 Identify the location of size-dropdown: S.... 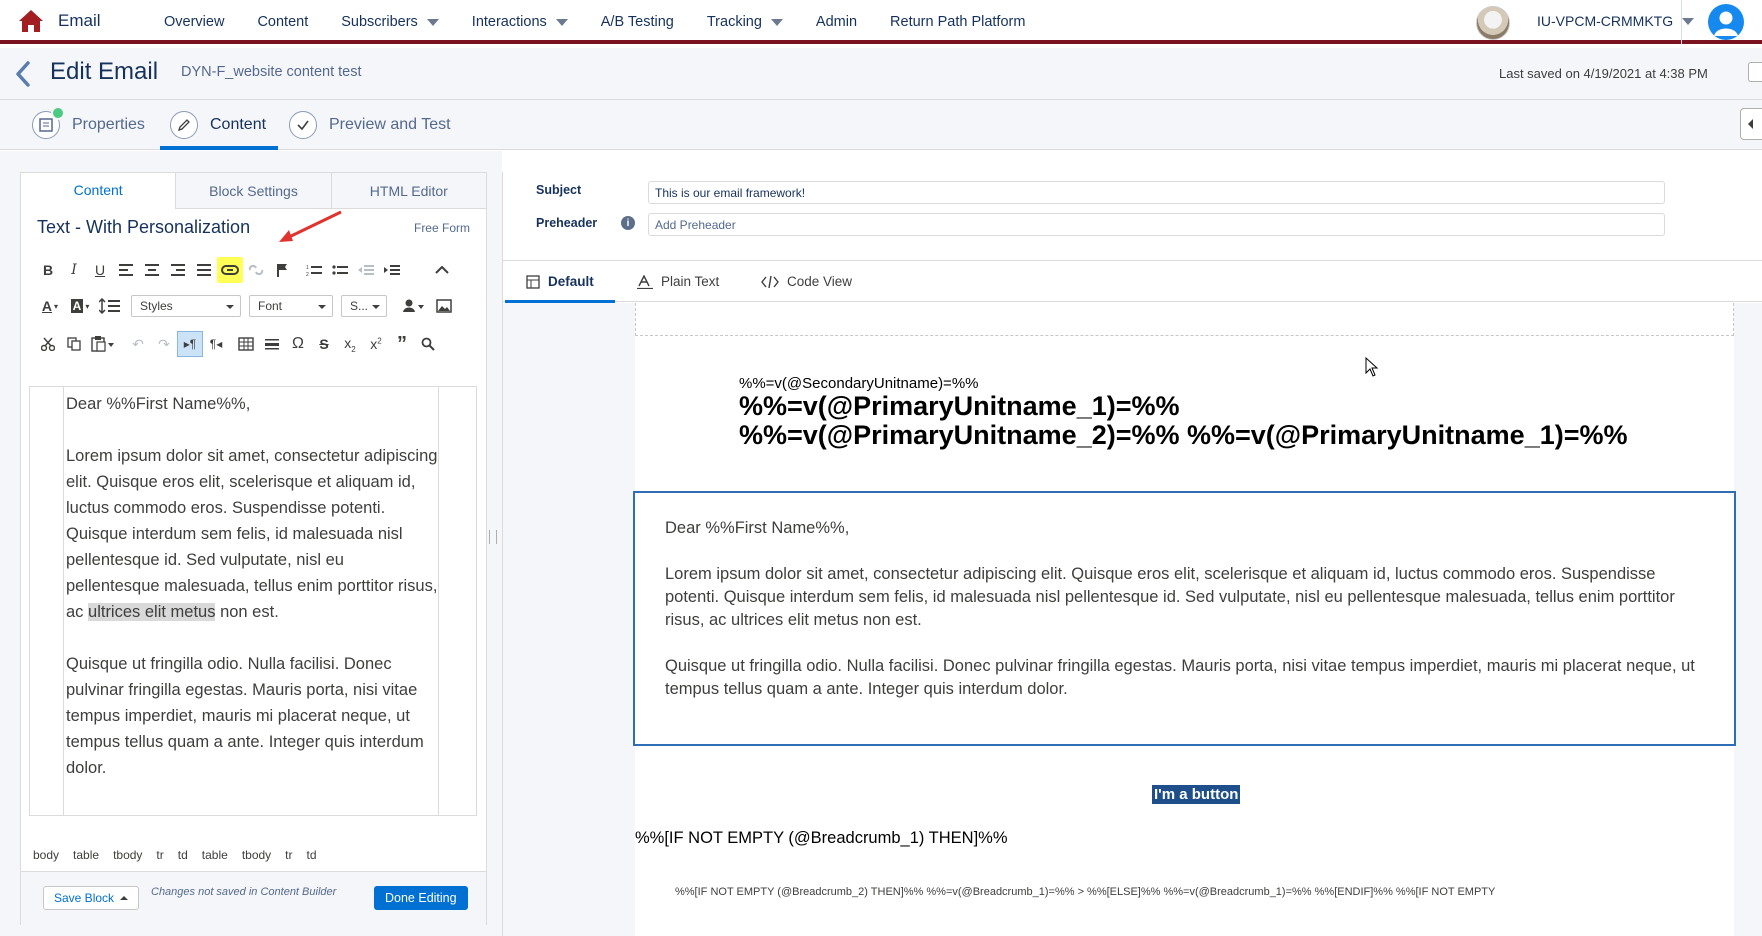
(364, 306).